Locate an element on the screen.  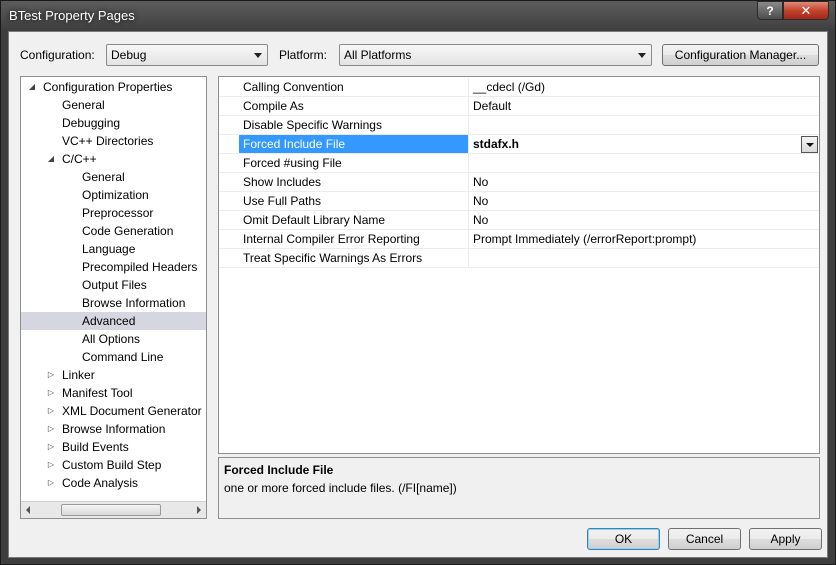
configuration-value: Debug is located at coordinates (129, 55).